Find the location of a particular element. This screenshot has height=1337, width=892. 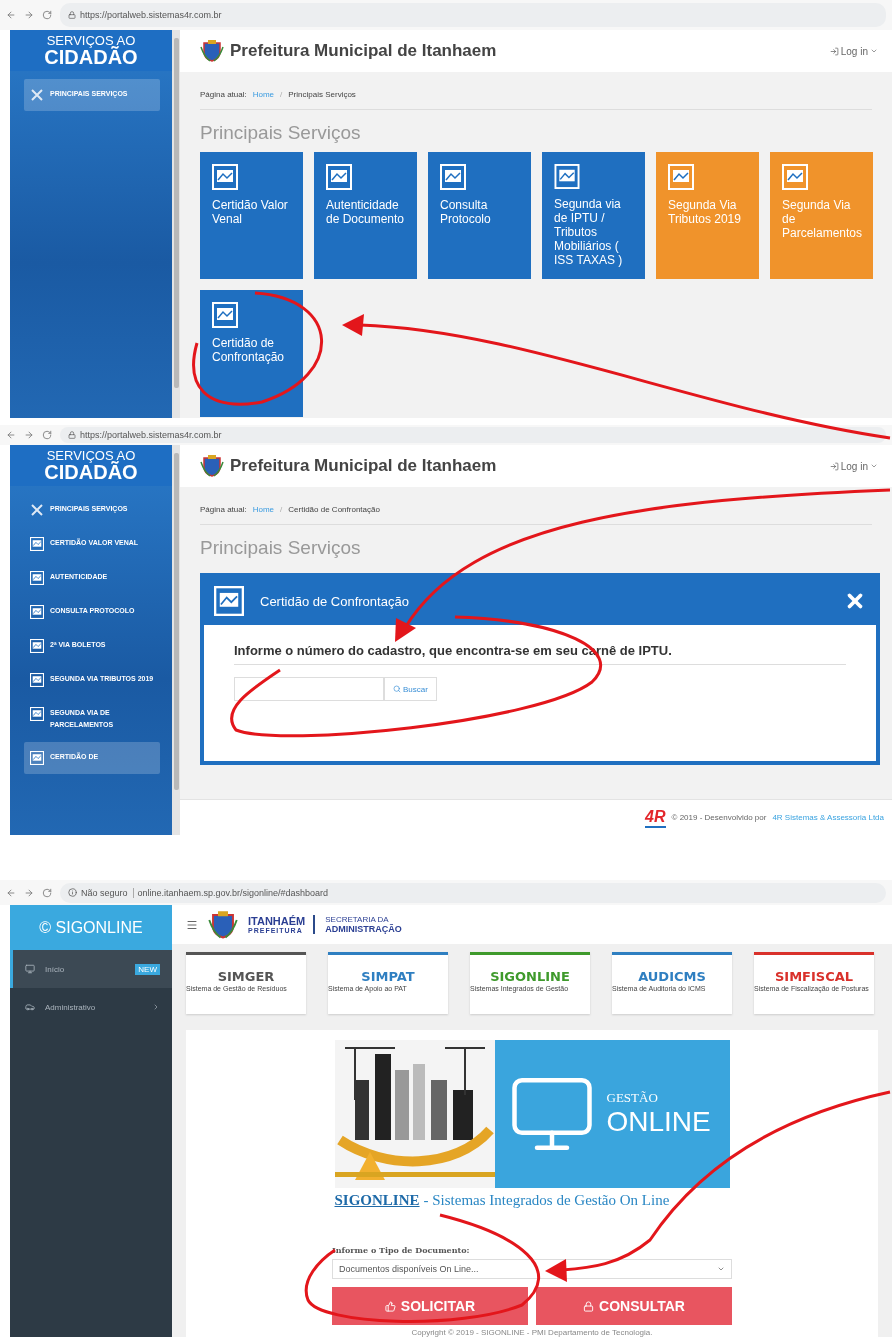

car-icon is located at coordinates (30, 1007).